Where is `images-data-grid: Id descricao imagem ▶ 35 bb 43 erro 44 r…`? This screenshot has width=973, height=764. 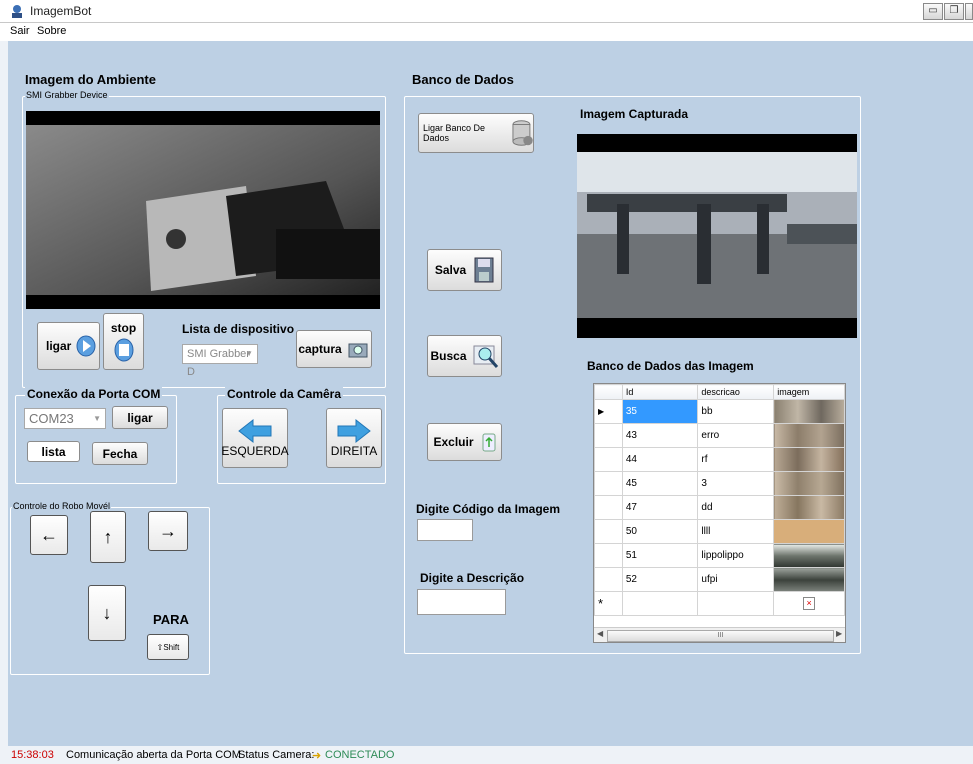
images-data-grid: Id descricao imagem ▶ 35 bb 43 erro 44 r… is located at coordinates (719, 513).